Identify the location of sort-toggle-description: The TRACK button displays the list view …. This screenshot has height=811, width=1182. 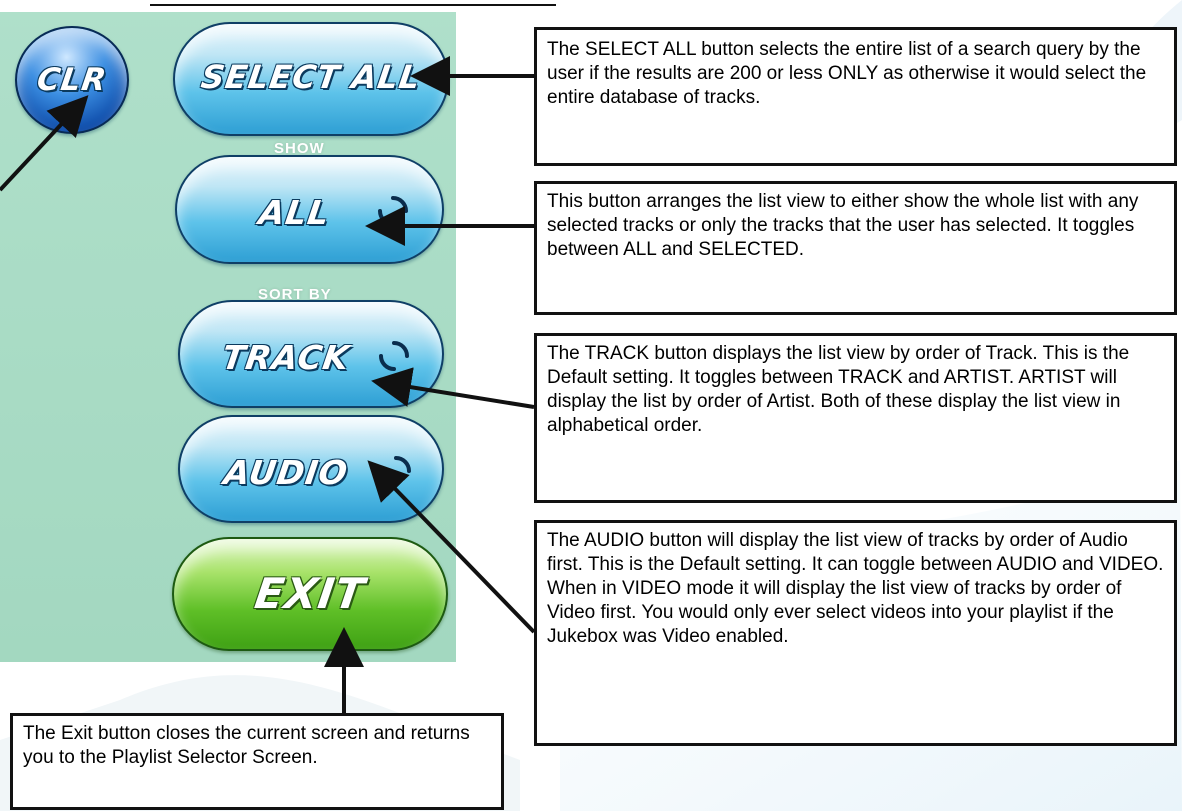
(855, 418).